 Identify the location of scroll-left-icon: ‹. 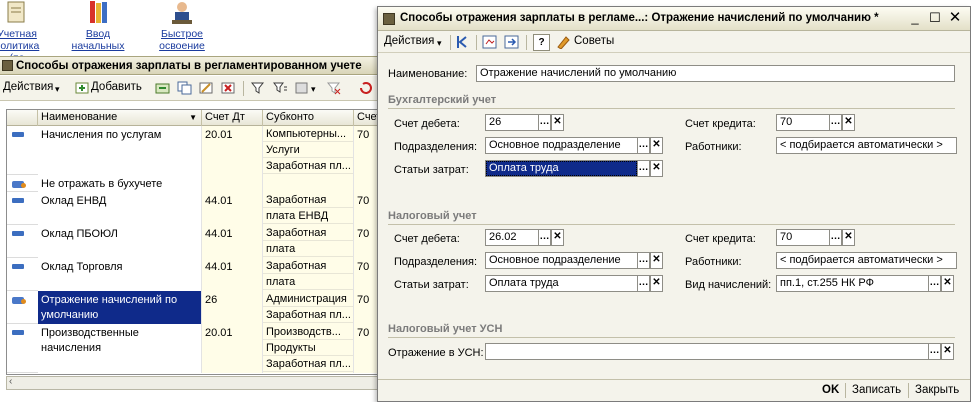
(10, 381).